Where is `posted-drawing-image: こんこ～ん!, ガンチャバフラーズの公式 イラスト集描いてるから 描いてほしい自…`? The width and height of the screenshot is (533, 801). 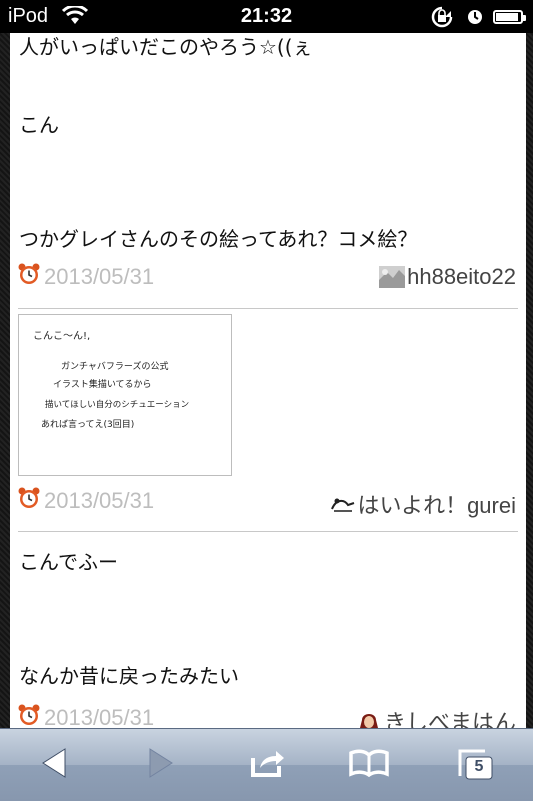 posted-drawing-image: こんこ～ん!, ガンチャバフラーズの公式 イラスト集描いてるから 描いてほしい自… is located at coordinates (125, 395).